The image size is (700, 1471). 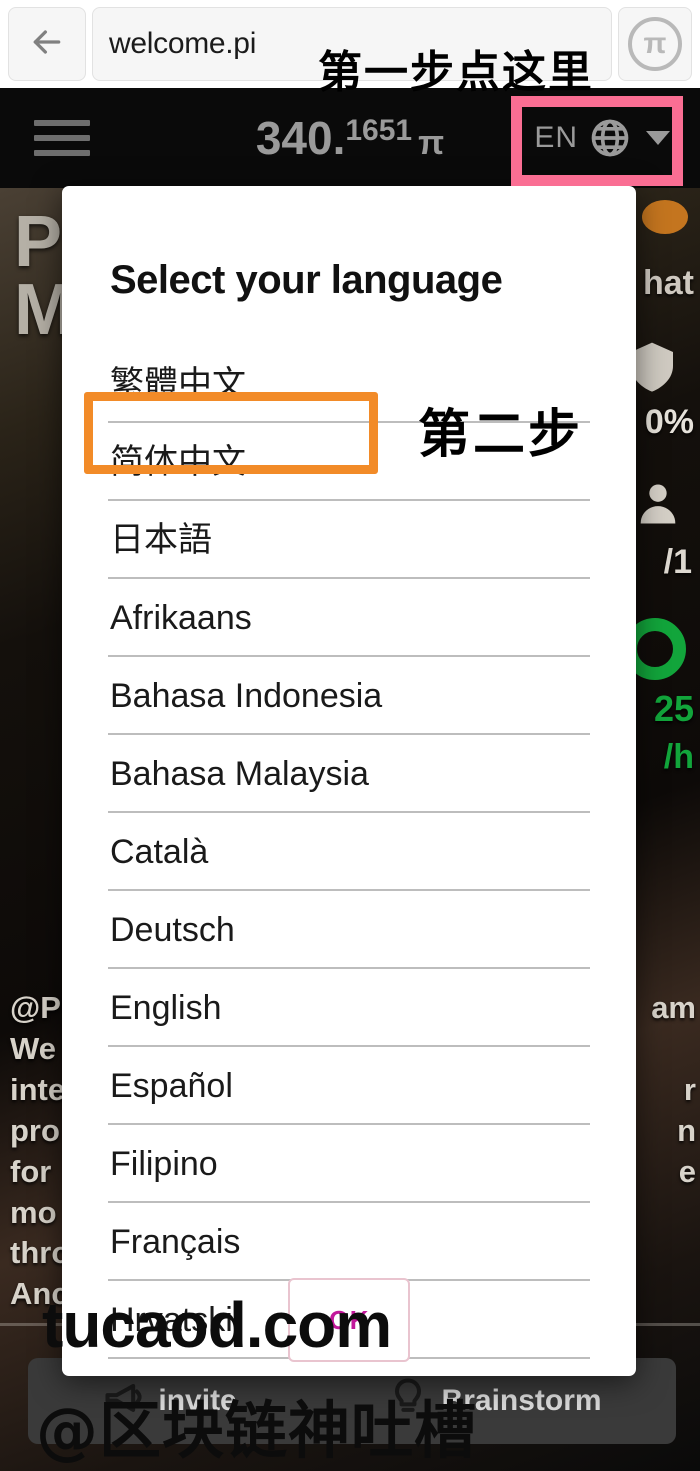 I want to click on background-right-paragraph: am r n e, so click(x=673, y=1089).